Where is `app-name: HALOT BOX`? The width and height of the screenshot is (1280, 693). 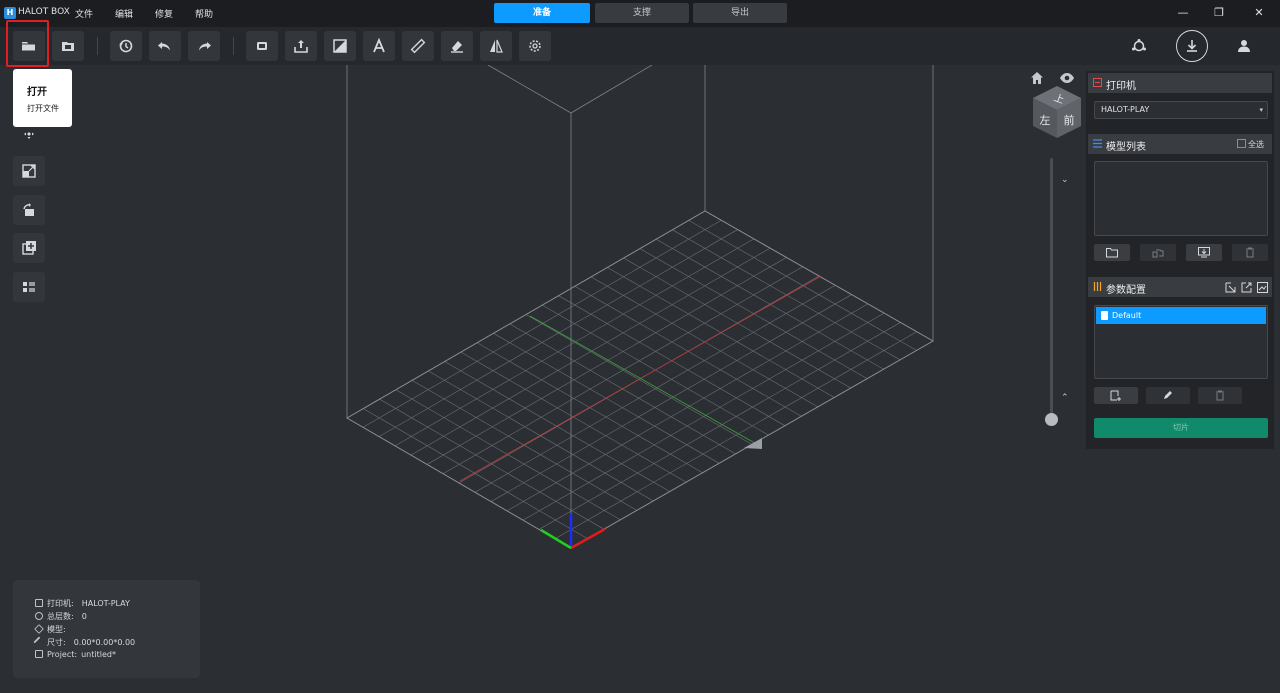 app-name: HALOT BOX is located at coordinates (44, 12).